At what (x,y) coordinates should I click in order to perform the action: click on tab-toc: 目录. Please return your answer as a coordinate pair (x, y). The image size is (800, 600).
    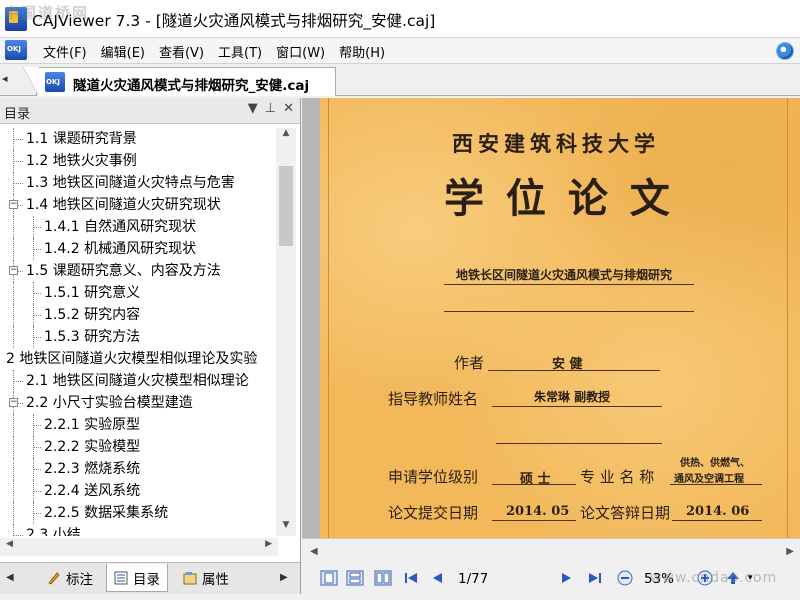
    Looking at the image, I should click on (137, 578).